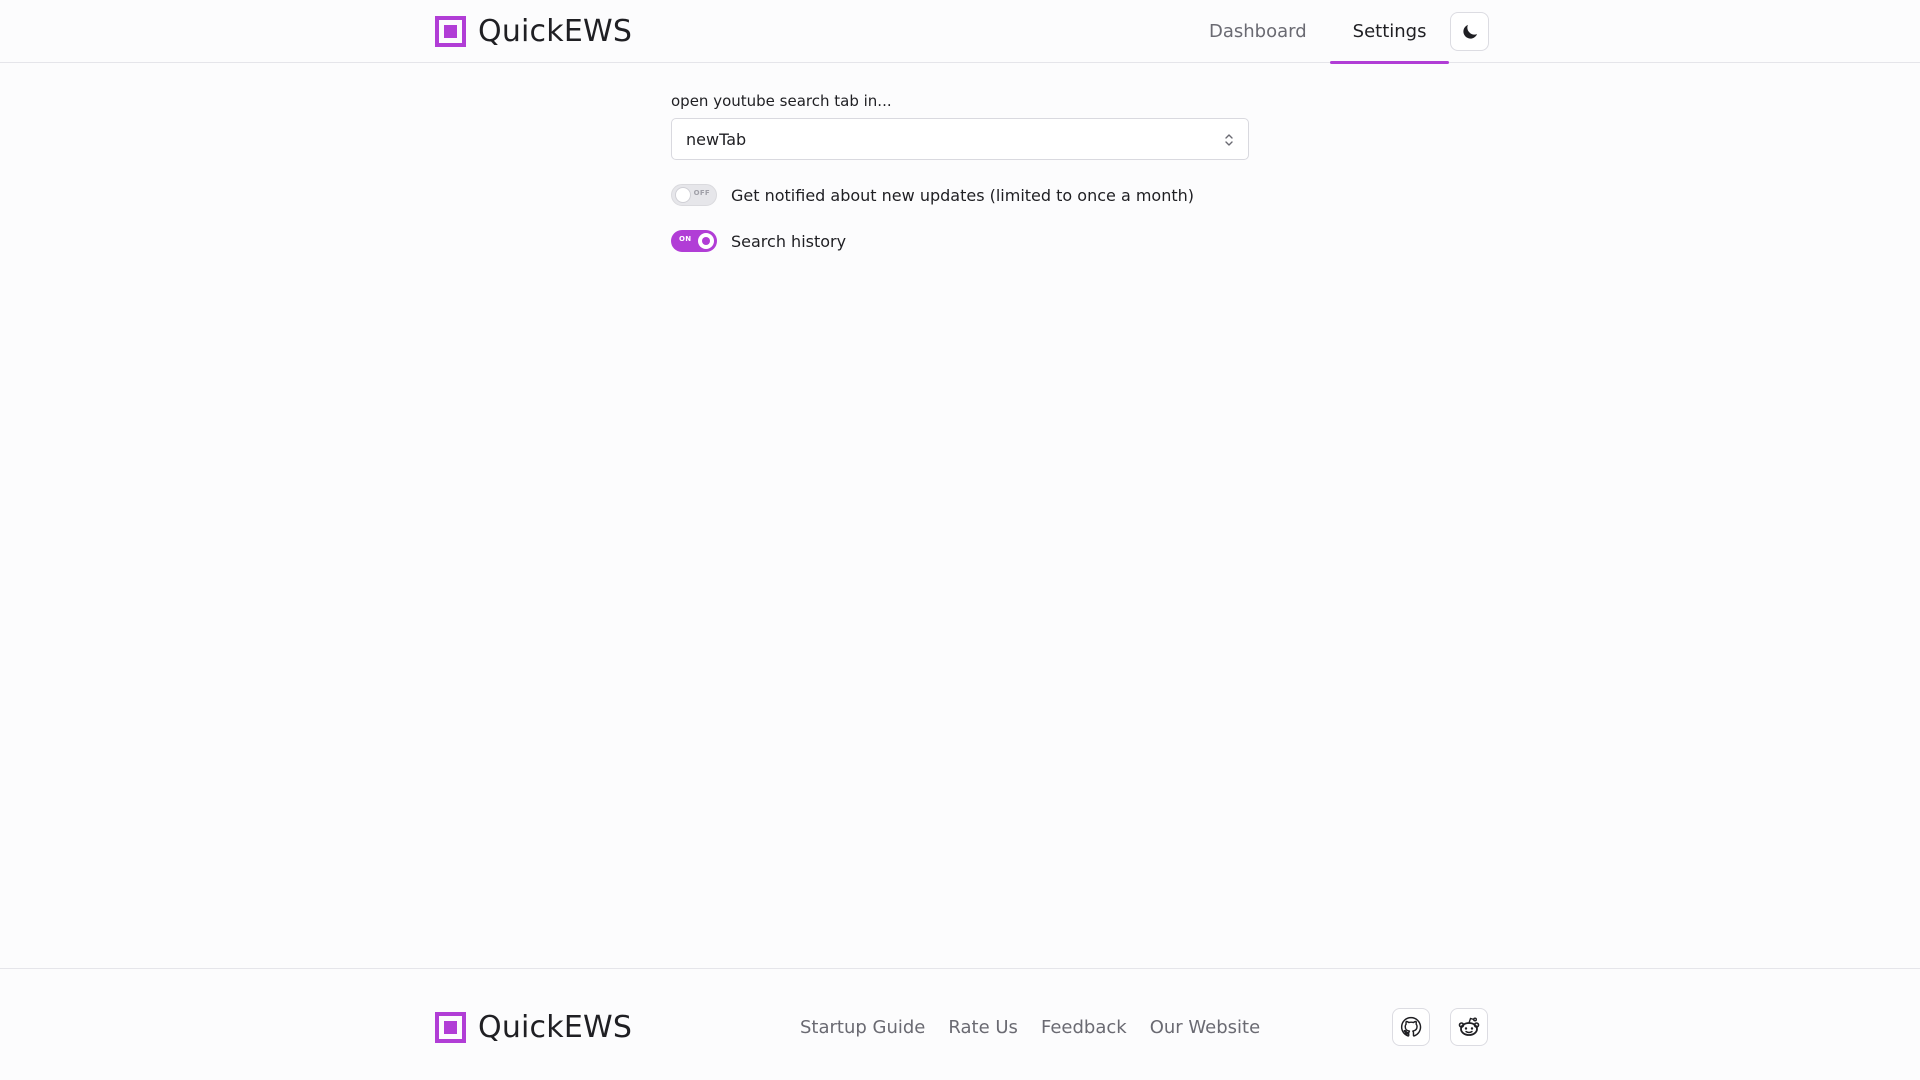  I want to click on search-history-row: ON Search history, so click(960, 241).